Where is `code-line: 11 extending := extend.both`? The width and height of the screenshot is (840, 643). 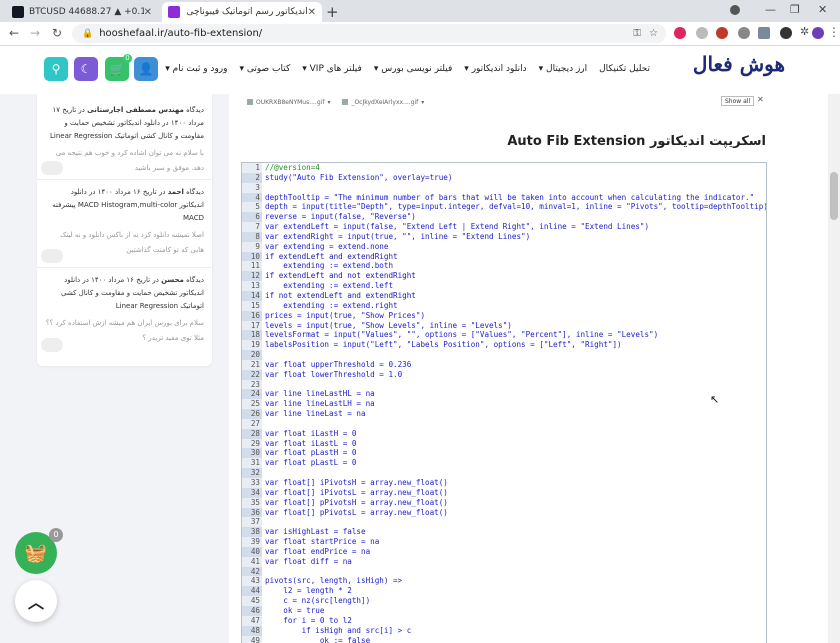
code-line: 11 extending := extend.both is located at coordinates (504, 266).